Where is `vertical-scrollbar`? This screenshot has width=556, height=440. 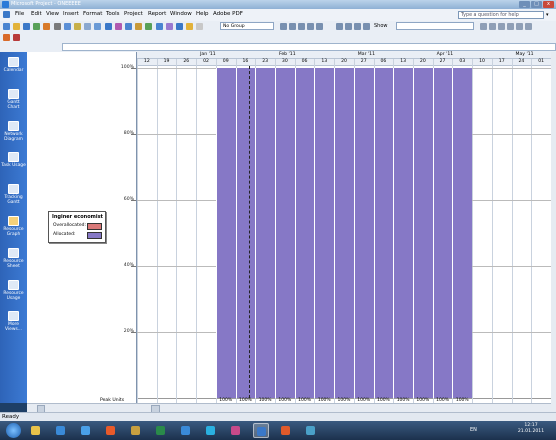
vertical-scrollbar is located at coordinates (553, 232).